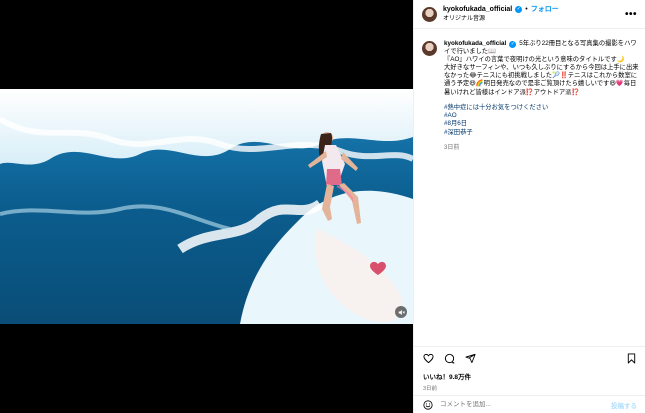  I want to click on hashtag-list: #熱中症には十分お気をつけください #AO #8月6日 #深田恭子, so click(542, 120).